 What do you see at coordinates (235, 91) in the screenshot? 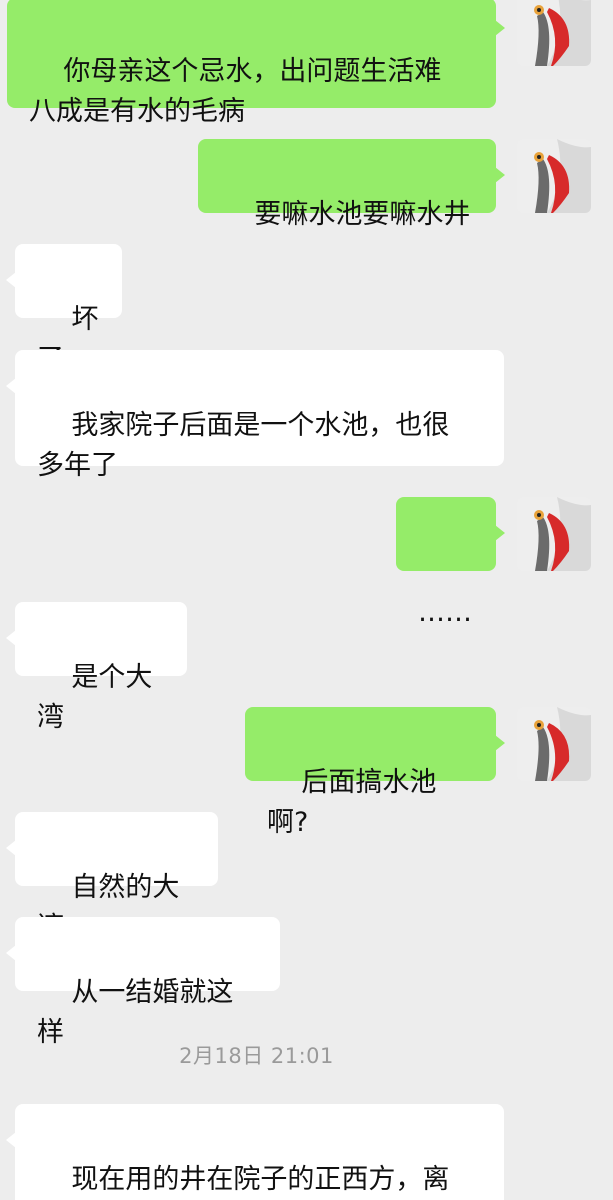
I see `message-text: 你母亲这个忌水，出问题生活难 八成是有水的毛病` at bounding box center [235, 91].